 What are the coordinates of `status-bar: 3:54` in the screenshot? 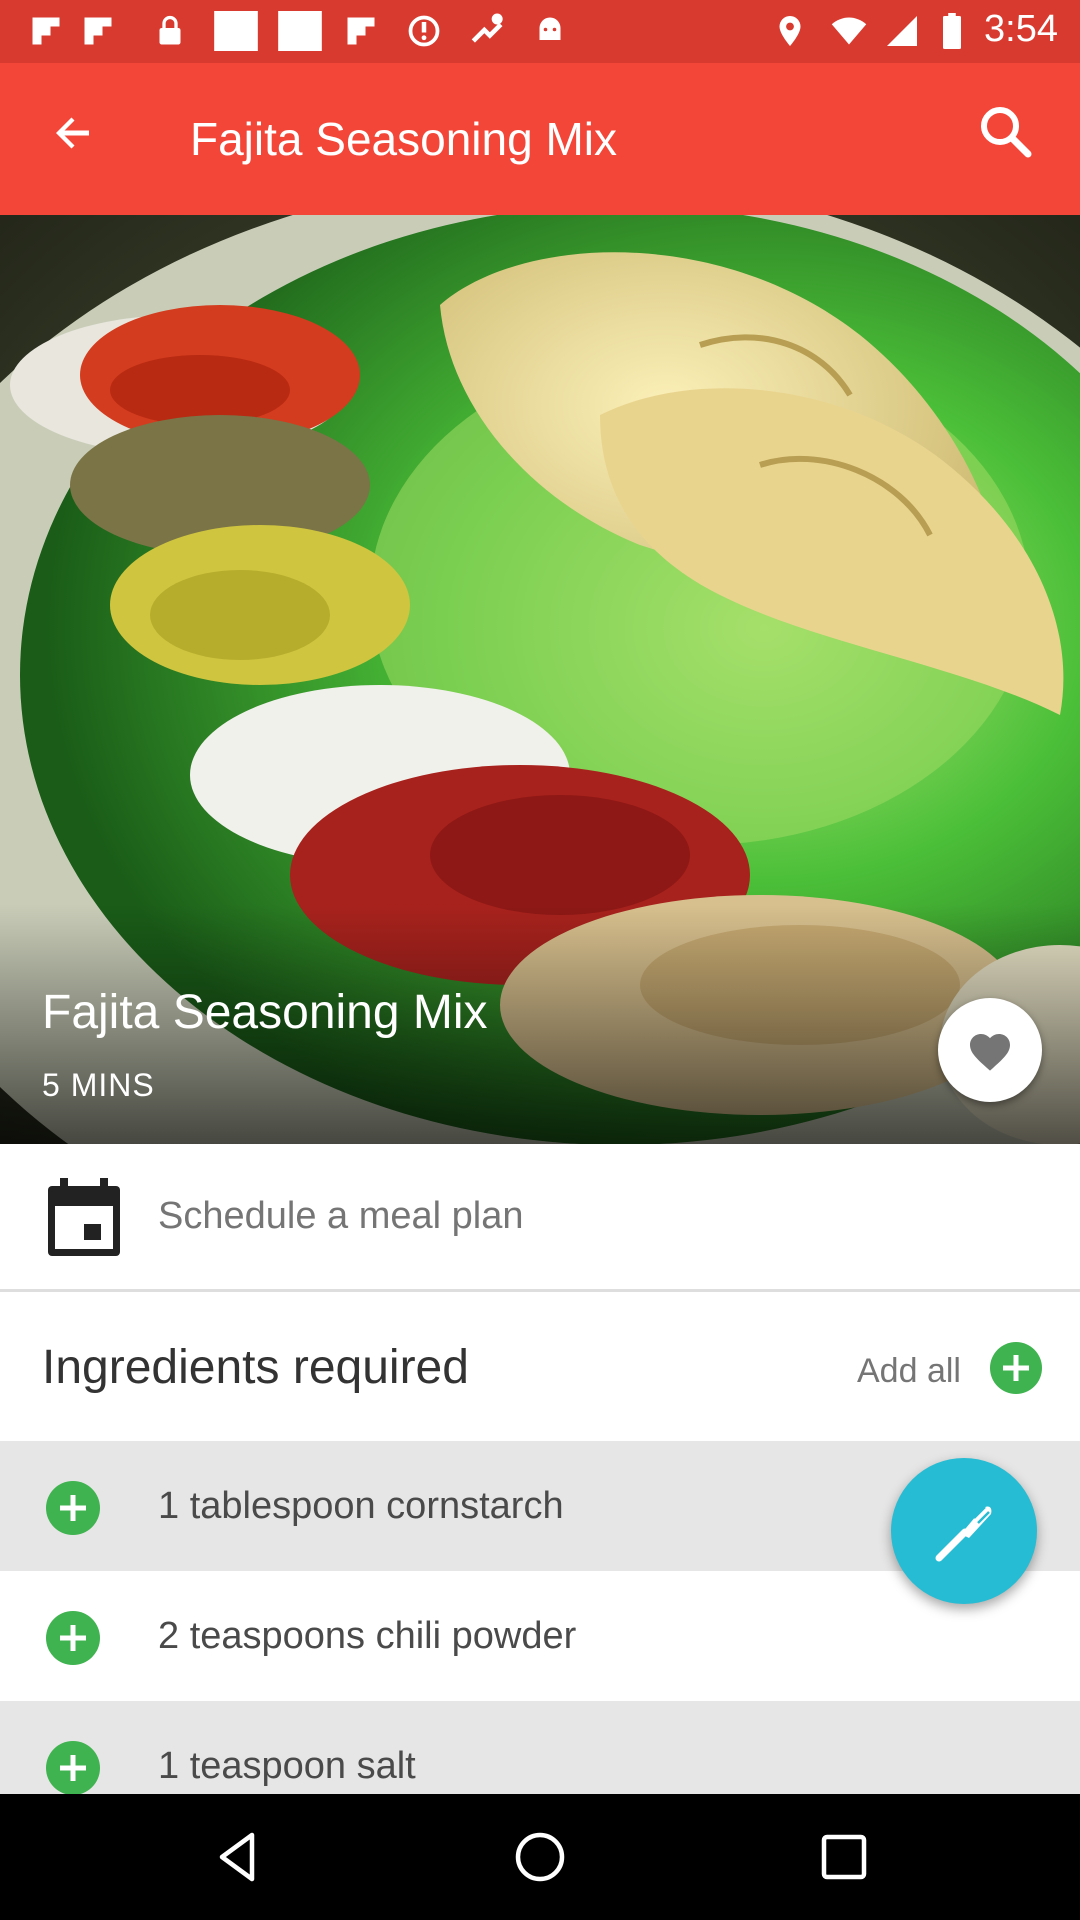 It's located at (540, 31).